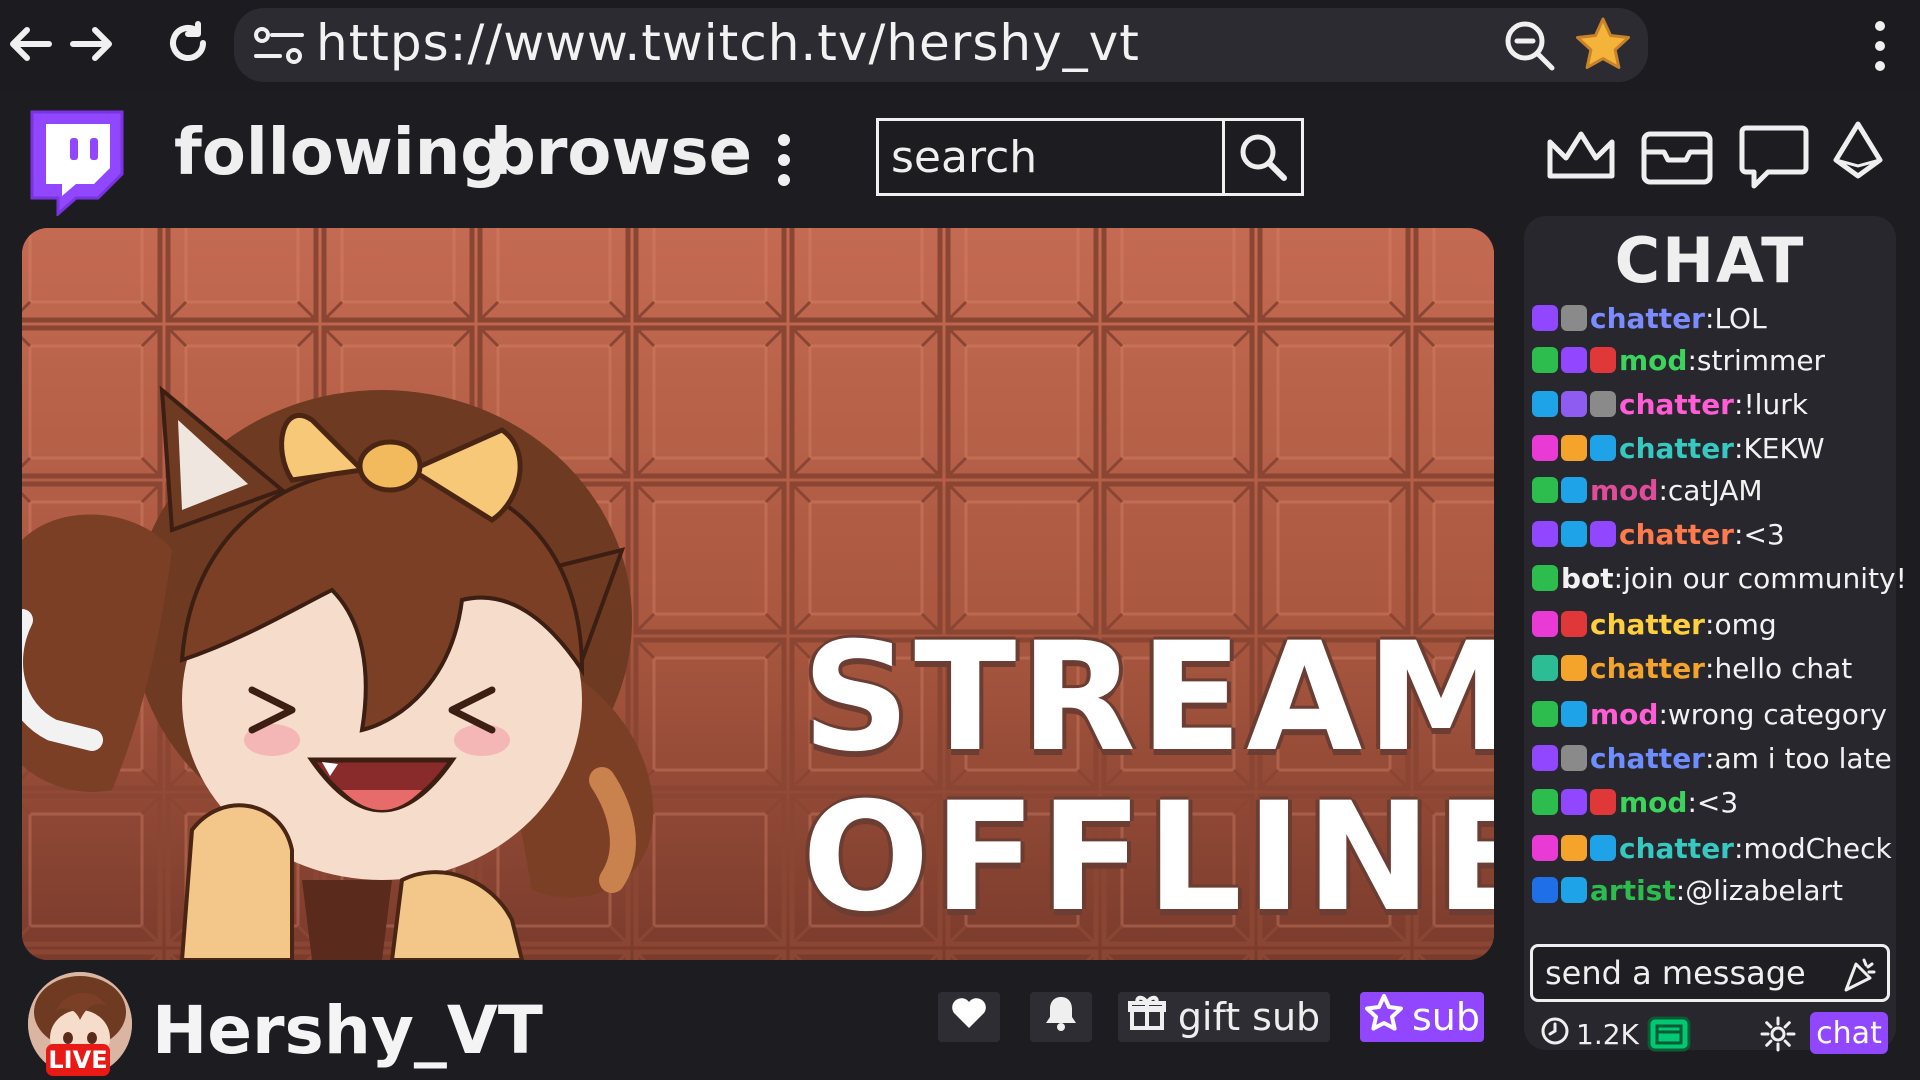 Image resolution: width=1920 pixels, height=1080 pixels. I want to click on chat-message: chatter: KEKW, so click(1678, 448).